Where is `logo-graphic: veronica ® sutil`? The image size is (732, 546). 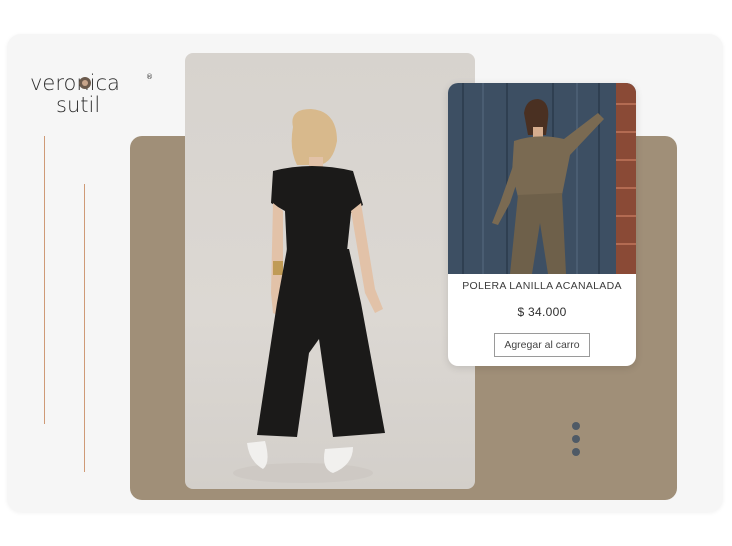
logo-graphic: veronica ® sutil is located at coordinates (91, 94).